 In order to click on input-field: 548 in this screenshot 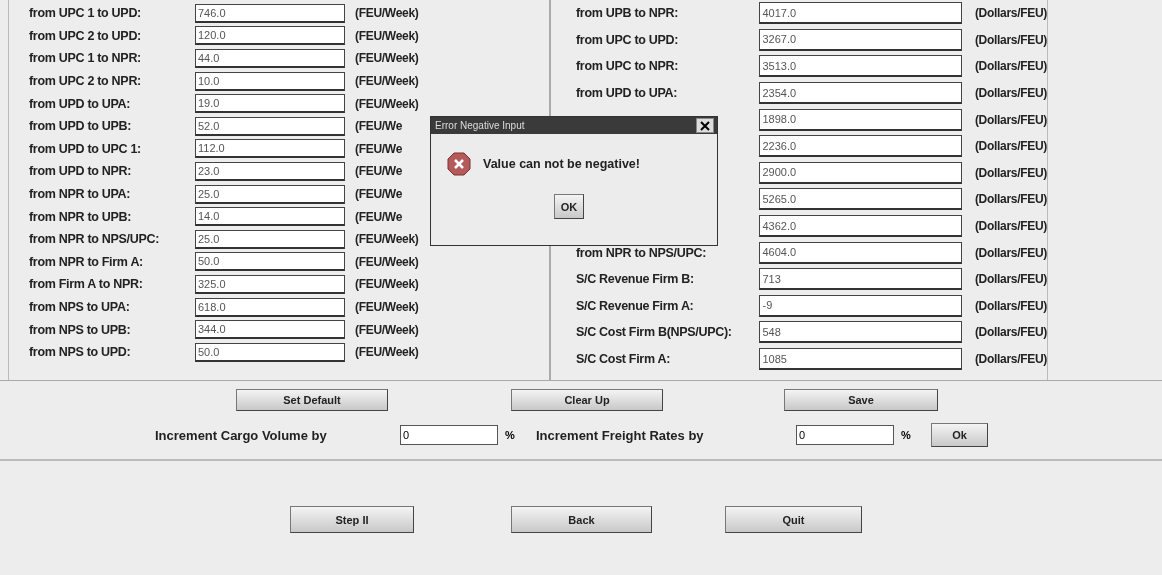, I will do `click(860, 332)`.